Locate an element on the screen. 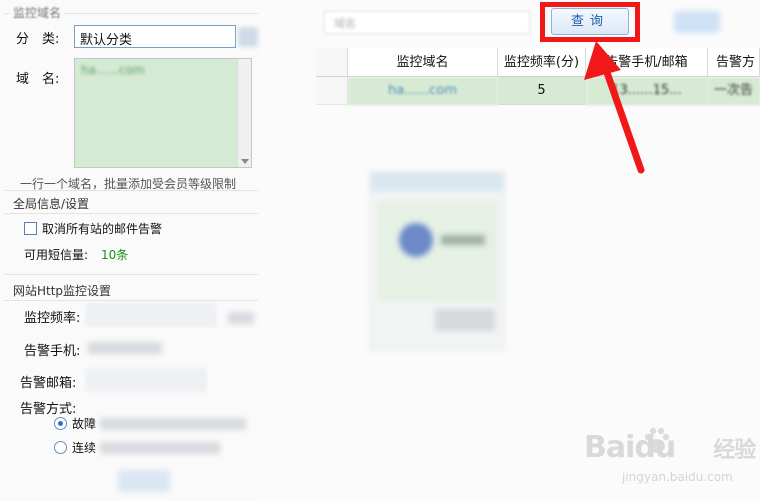 This screenshot has width=760, height=501. baidu-watermark: Baidu 经验 is located at coordinates (670, 447).